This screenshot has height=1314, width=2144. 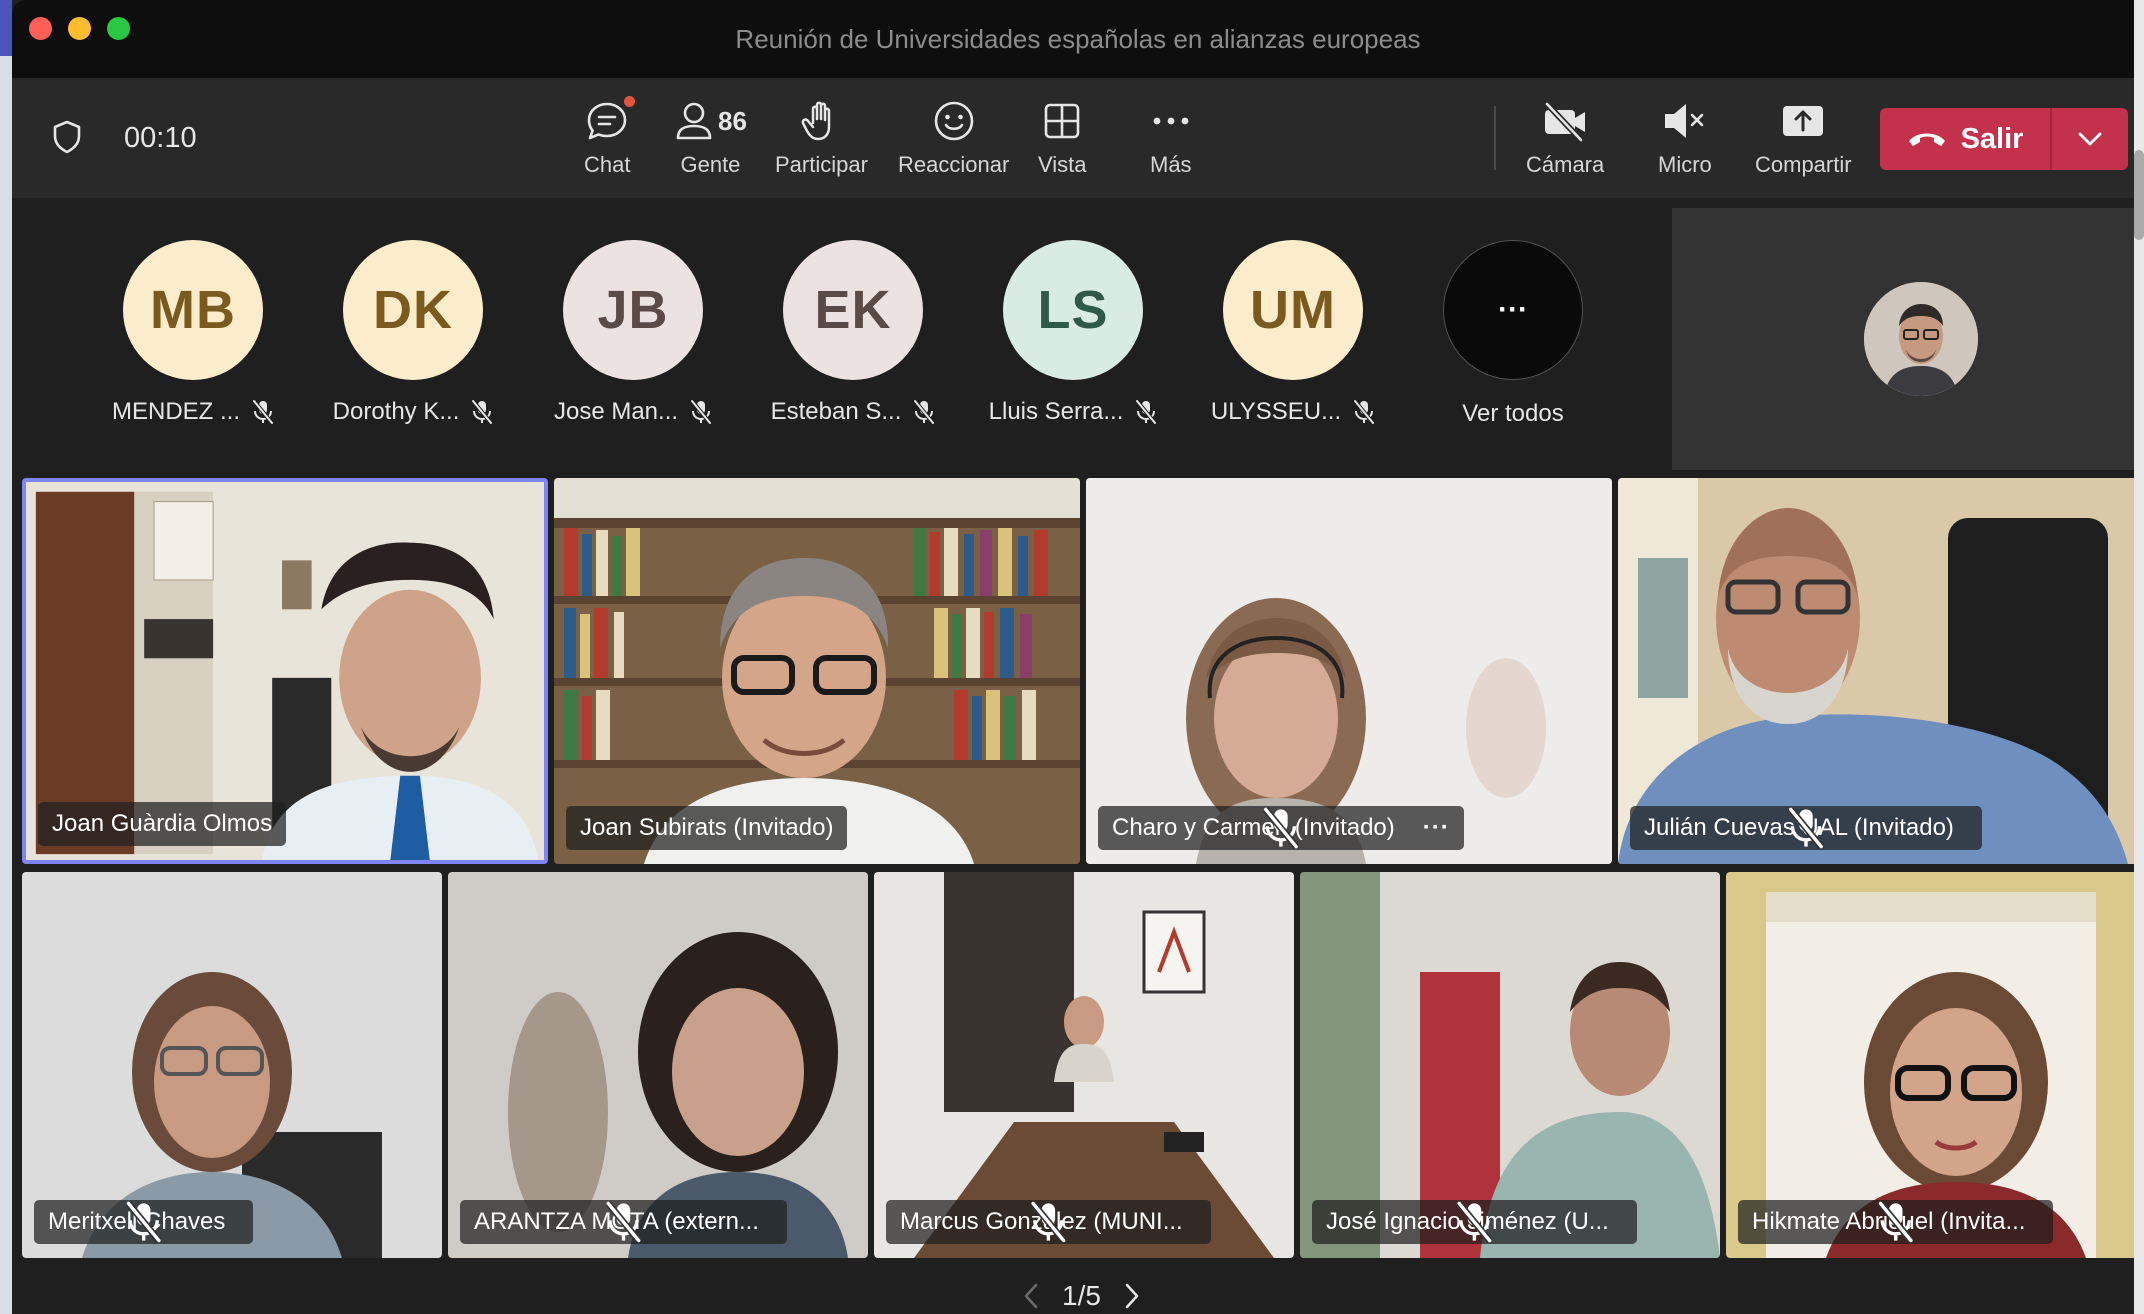 I want to click on self-avatar, so click(x=1921, y=339).